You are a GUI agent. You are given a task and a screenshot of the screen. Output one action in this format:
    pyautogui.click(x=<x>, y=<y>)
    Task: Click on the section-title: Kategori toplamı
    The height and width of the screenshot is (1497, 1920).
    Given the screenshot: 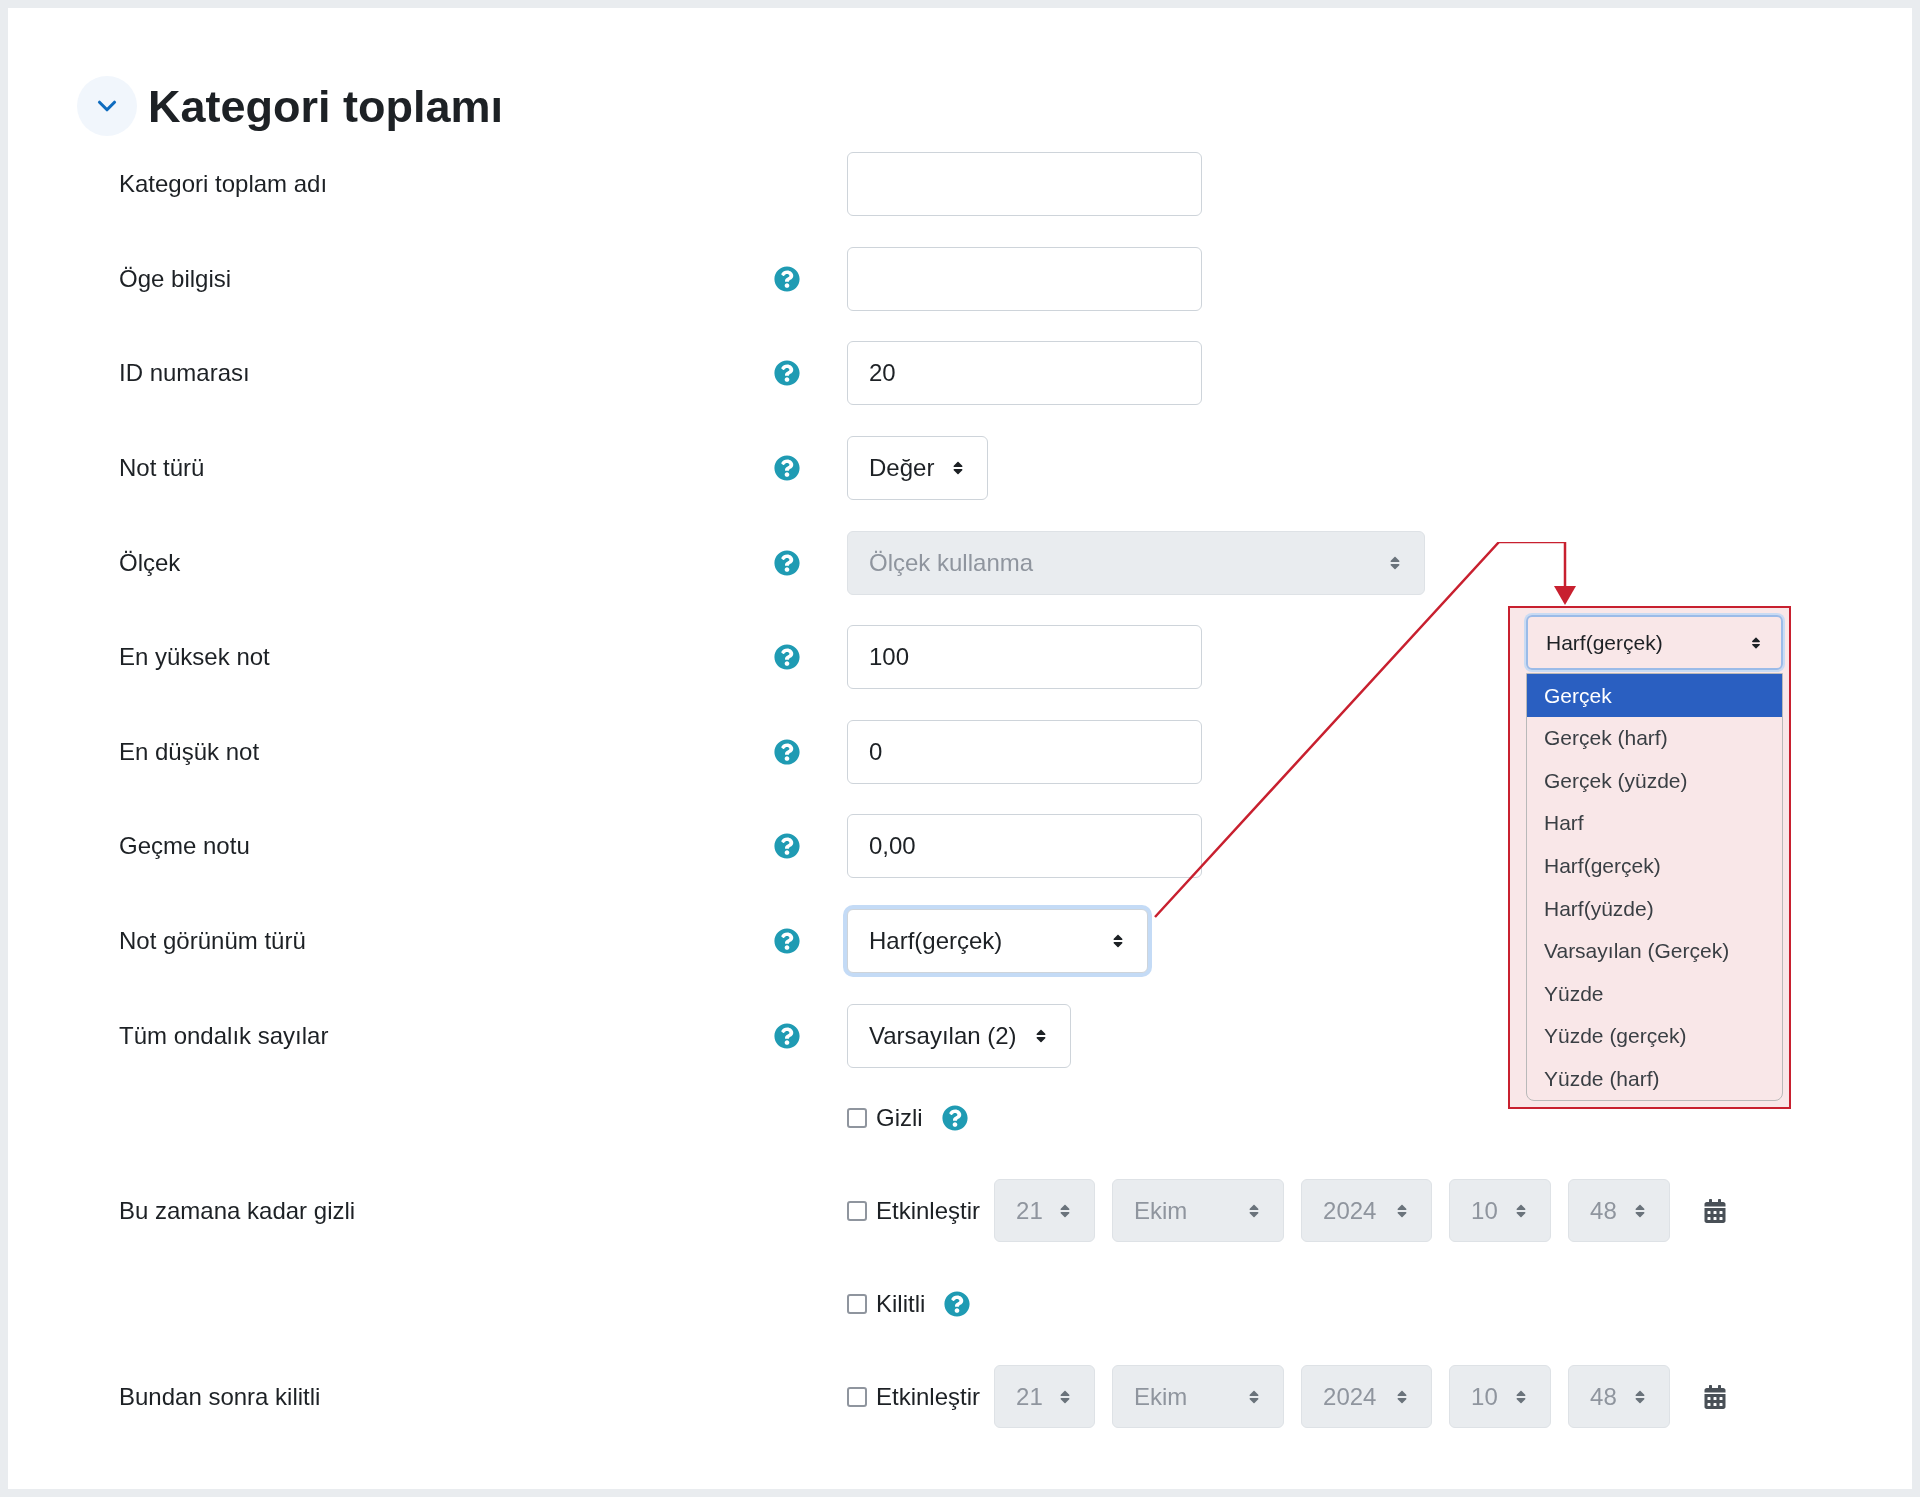 What is the action you would take?
    pyautogui.click(x=326, y=106)
    